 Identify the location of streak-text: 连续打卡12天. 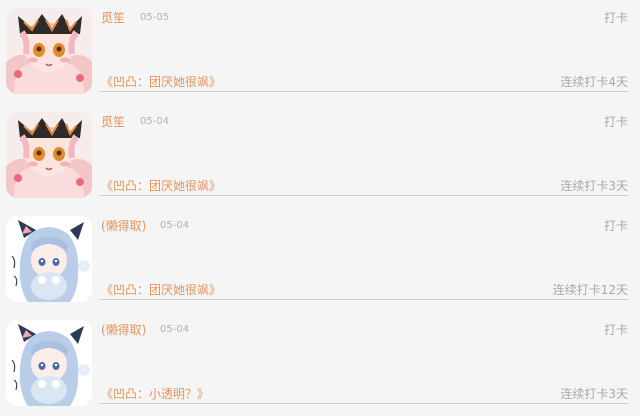
(590, 290).